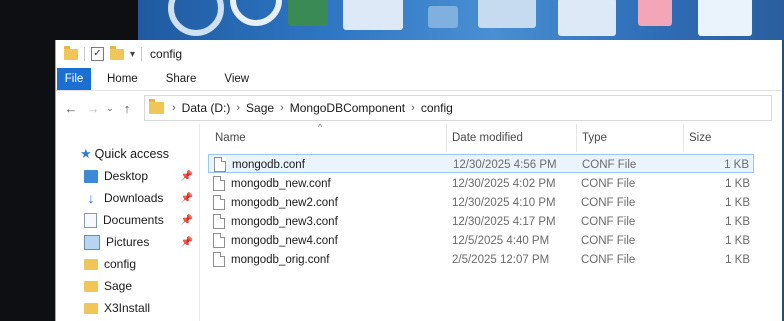 The width and height of the screenshot is (784, 321). Describe the element at coordinates (260, 108) in the screenshot. I see `breadcrumb-sage: Sage` at that location.